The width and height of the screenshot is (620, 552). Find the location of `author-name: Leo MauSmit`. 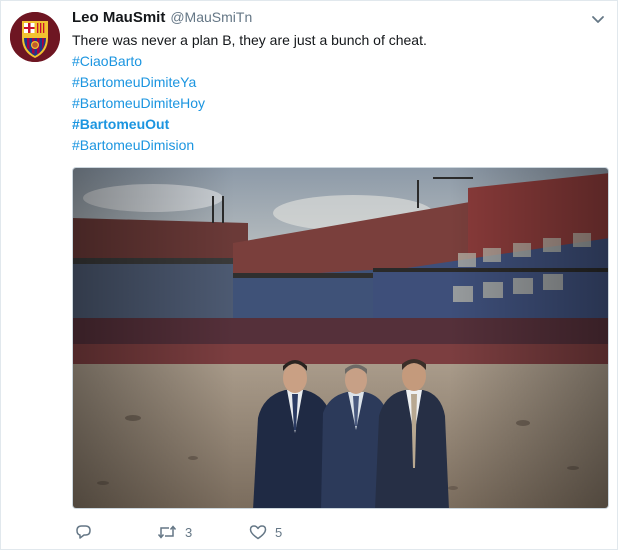

author-name: Leo MauSmit is located at coordinates (118, 17).